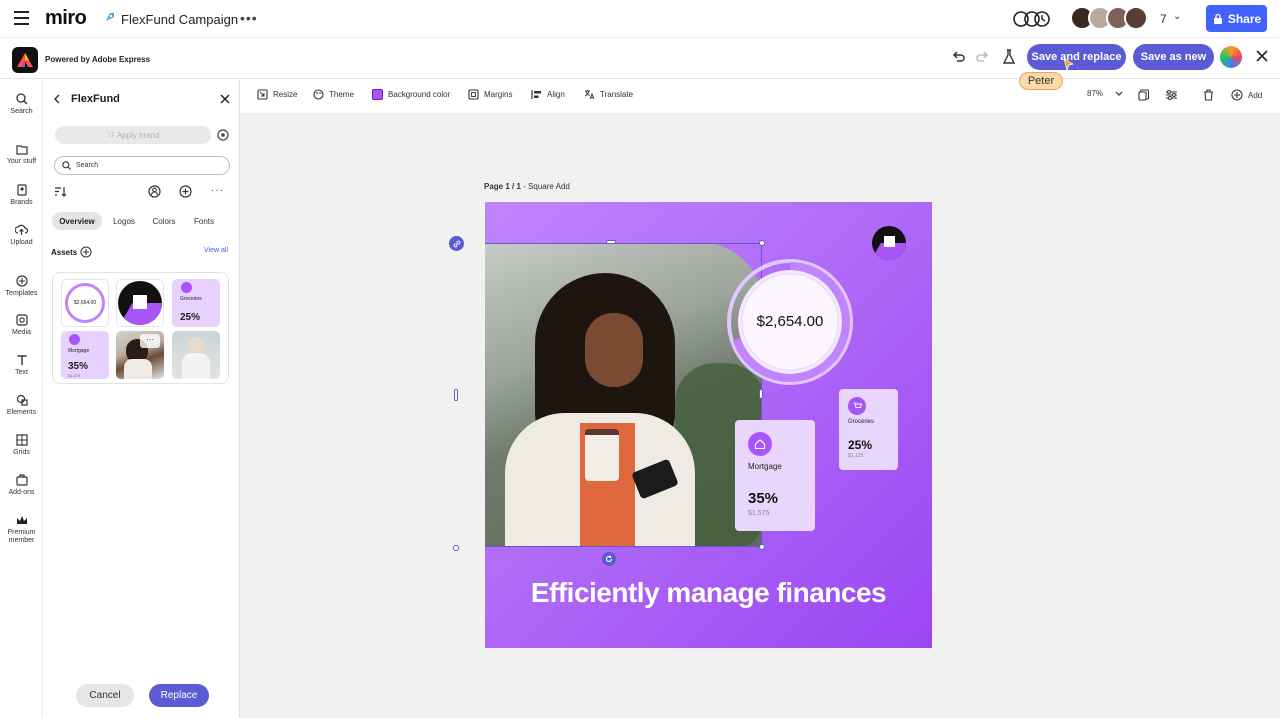 This screenshot has height=718, width=1280. Describe the element at coordinates (1217, 18) in the screenshot. I see `lock-icon` at that location.